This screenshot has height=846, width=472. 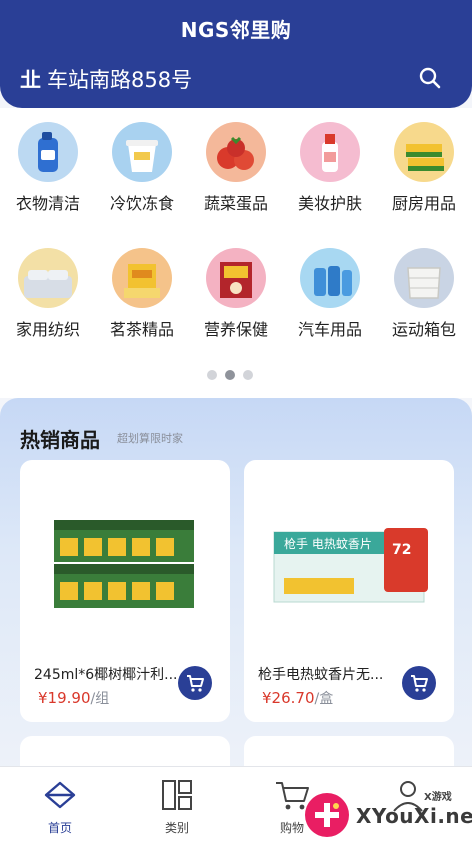 What do you see at coordinates (60, 795) in the screenshot?
I see `home-icon` at bounding box center [60, 795].